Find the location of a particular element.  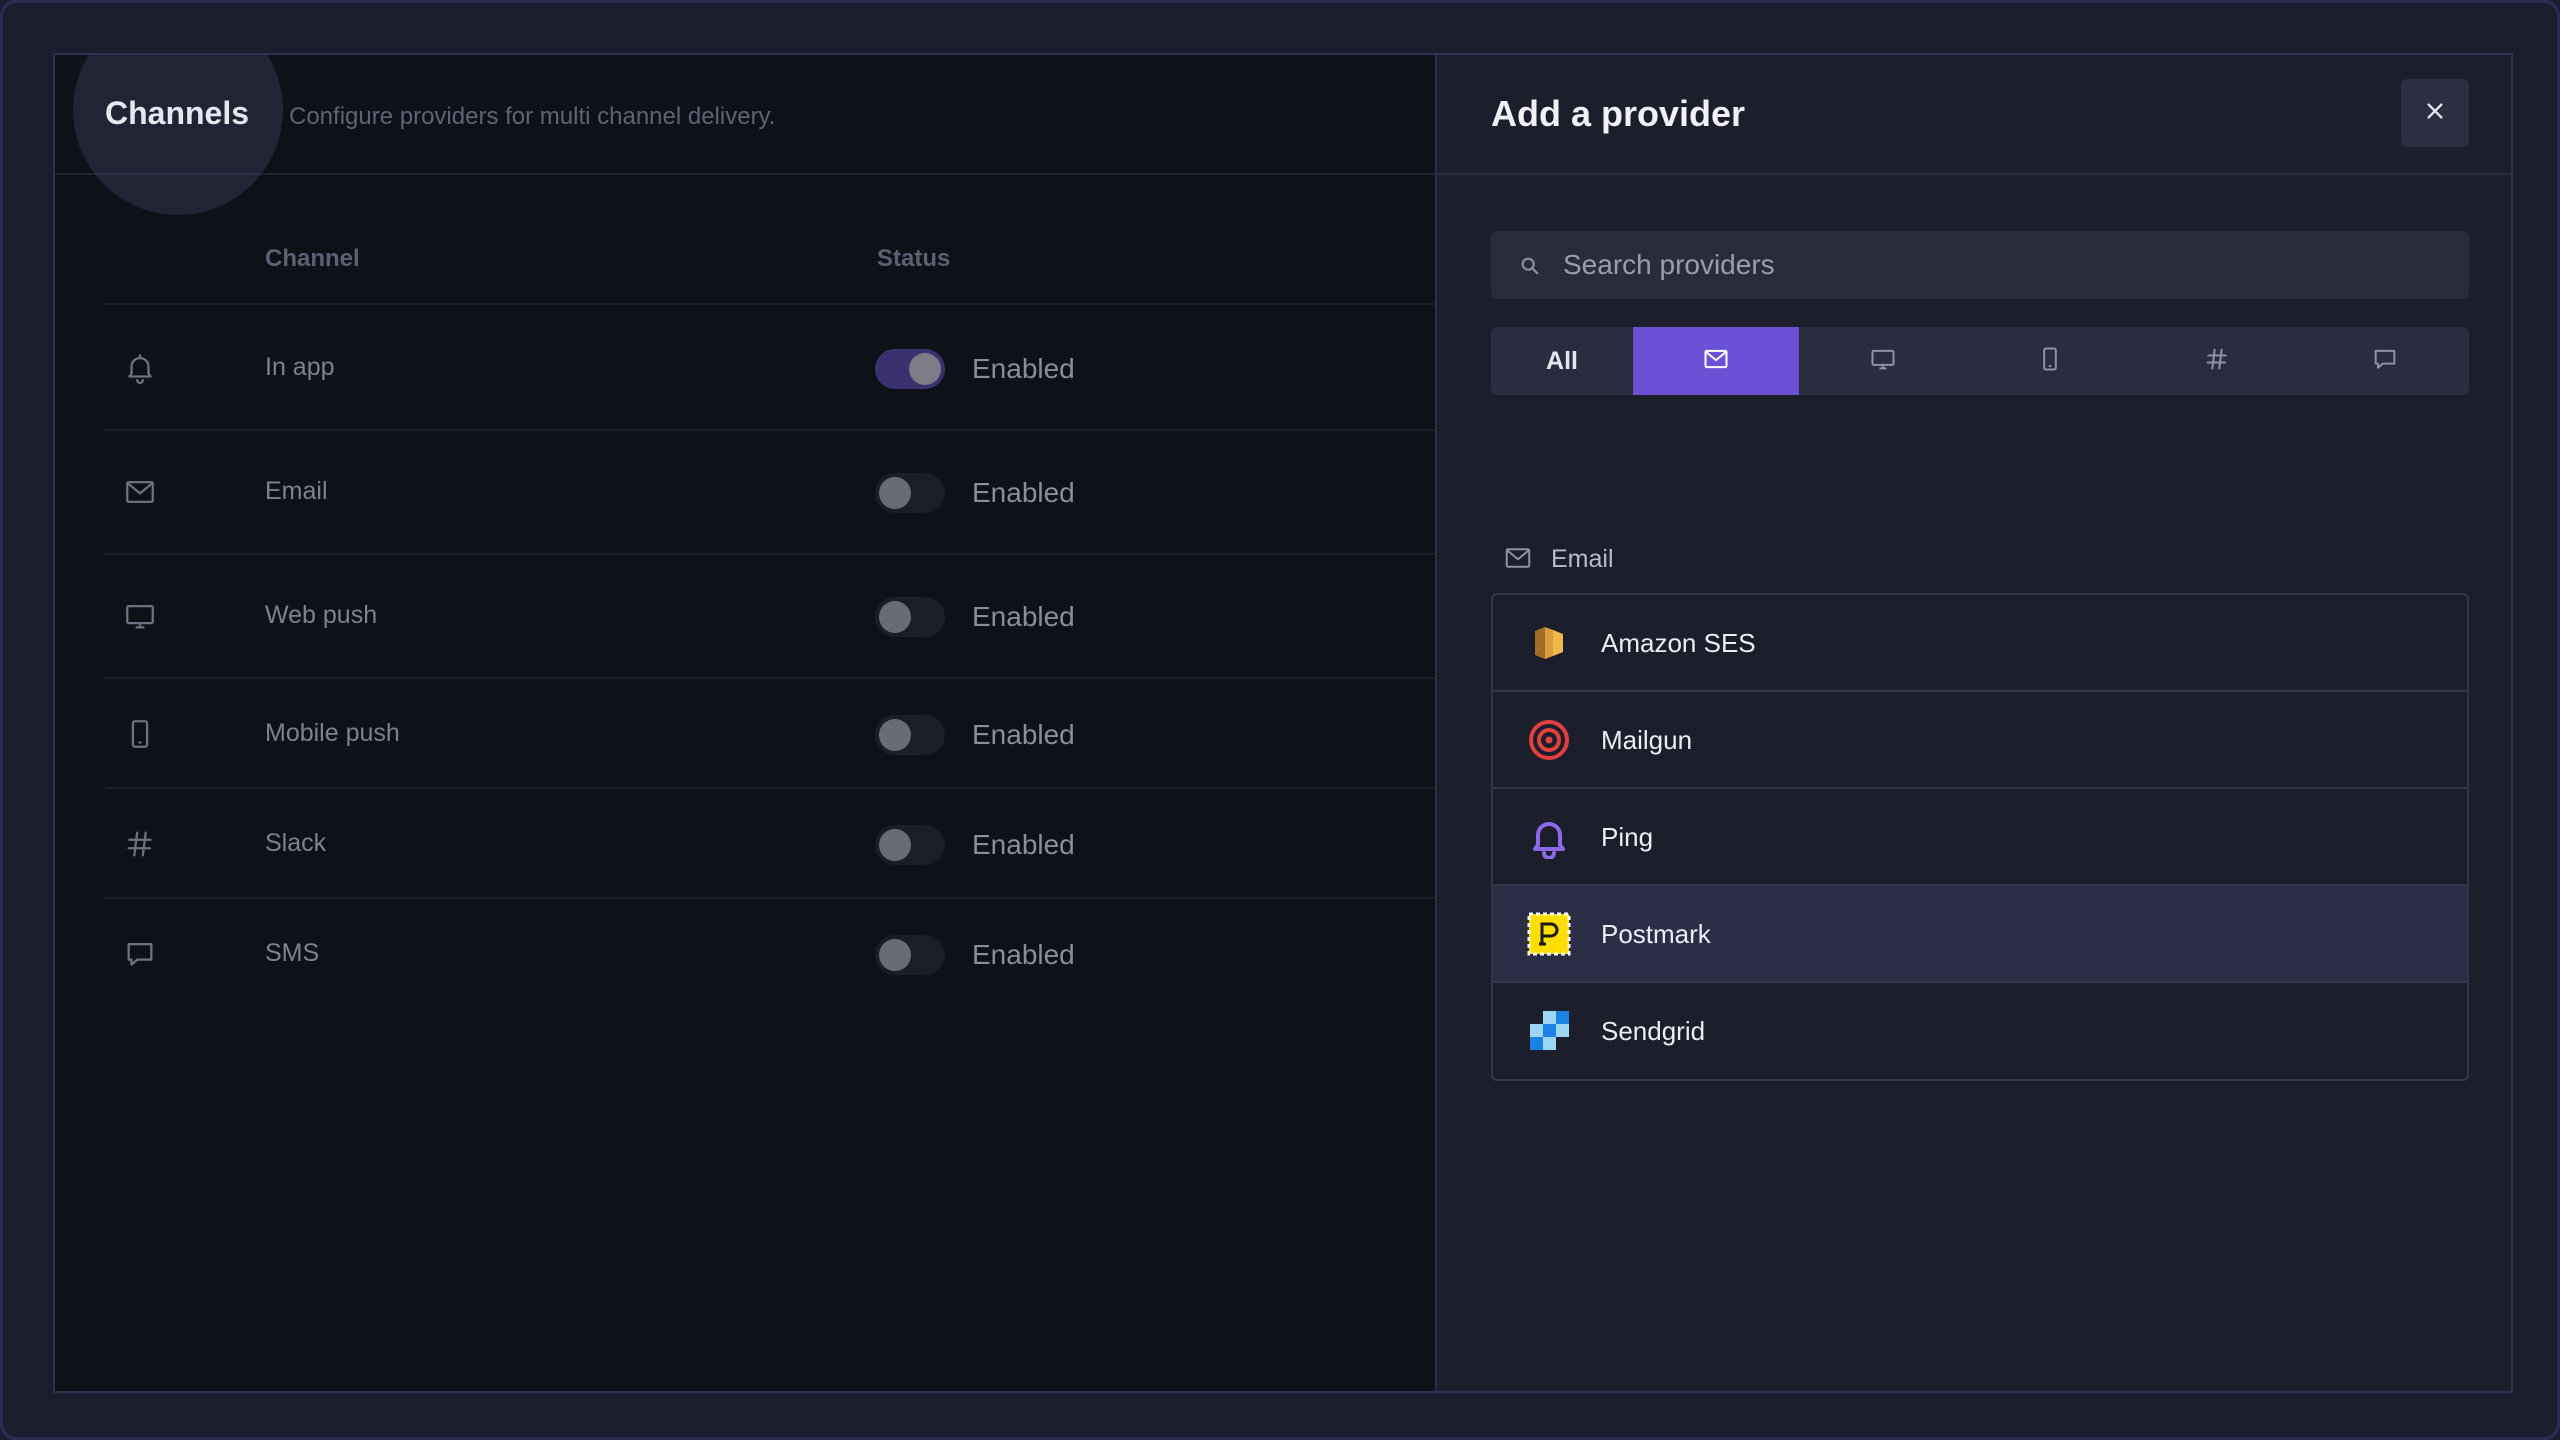

tab-mobile-push is located at coordinates (2050, 361).